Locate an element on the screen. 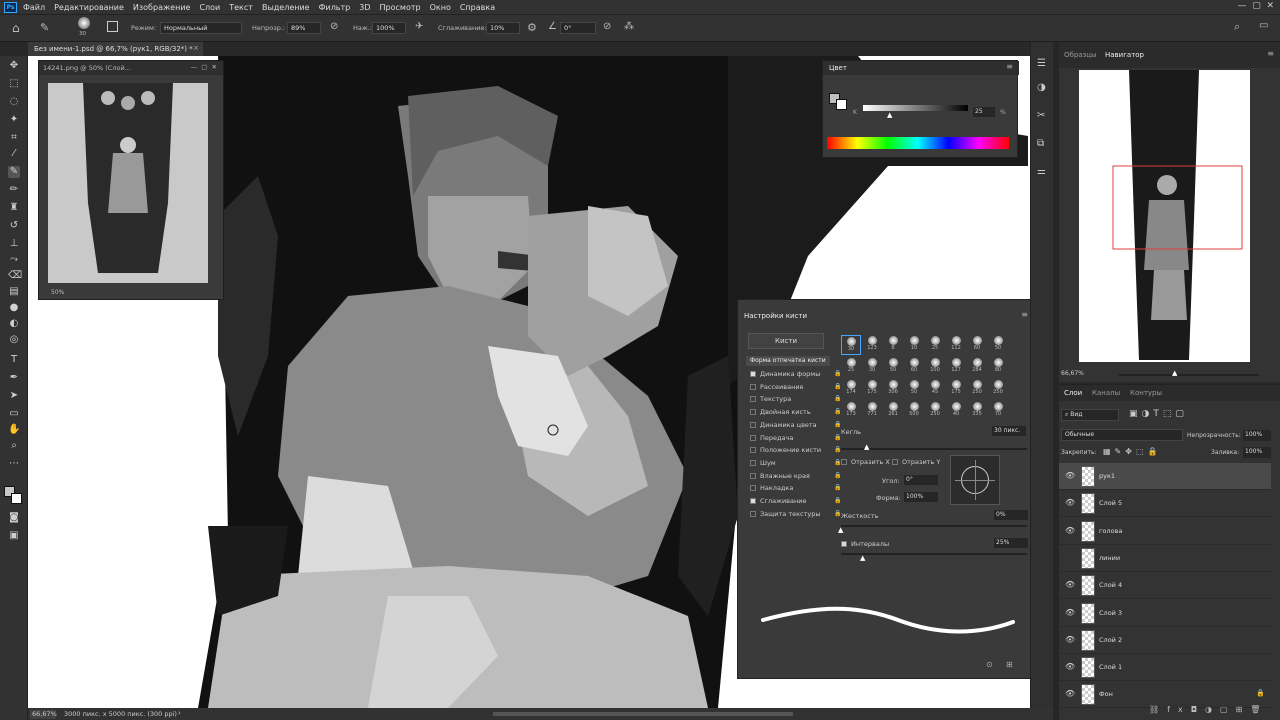 The image size is (1280, 720). hand-tool-icon: ✋ is located at coordinates (14, 430).